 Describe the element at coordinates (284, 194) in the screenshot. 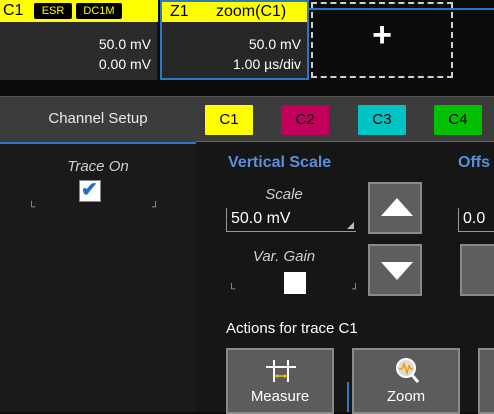

I see `scale-label: Scale` at that location.